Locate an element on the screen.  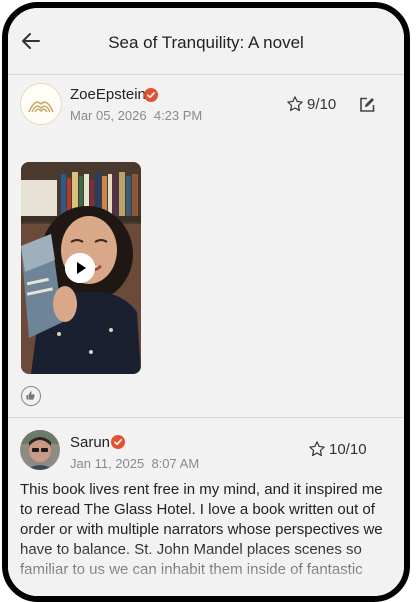
post-time: 4:23 PM is located at coordinates (178, 115).